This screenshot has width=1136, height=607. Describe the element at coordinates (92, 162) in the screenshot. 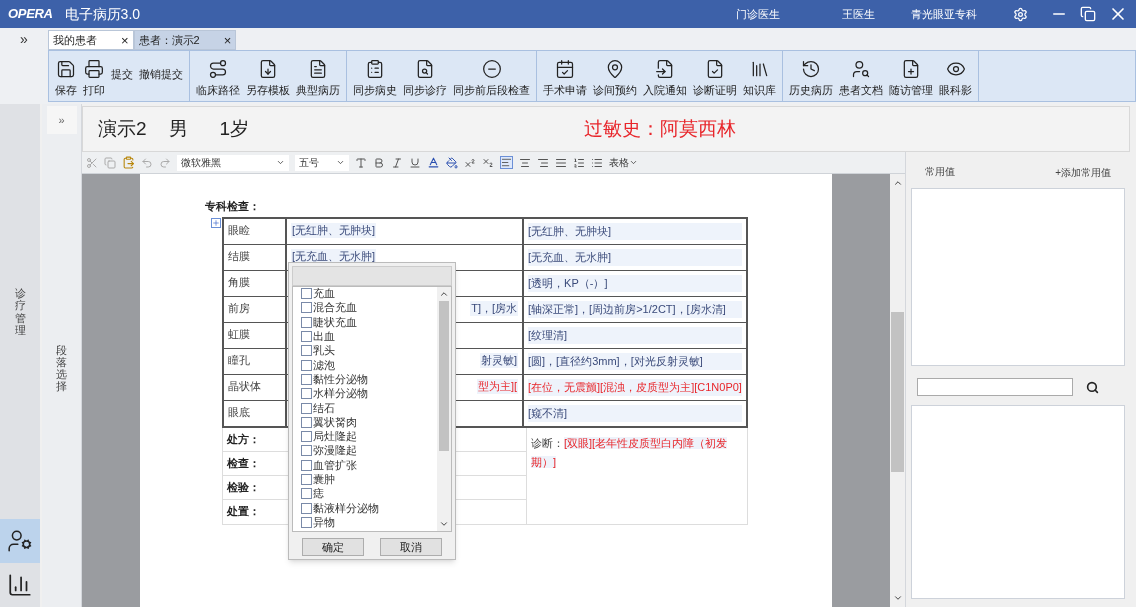

I see `cut-icon` at that location.